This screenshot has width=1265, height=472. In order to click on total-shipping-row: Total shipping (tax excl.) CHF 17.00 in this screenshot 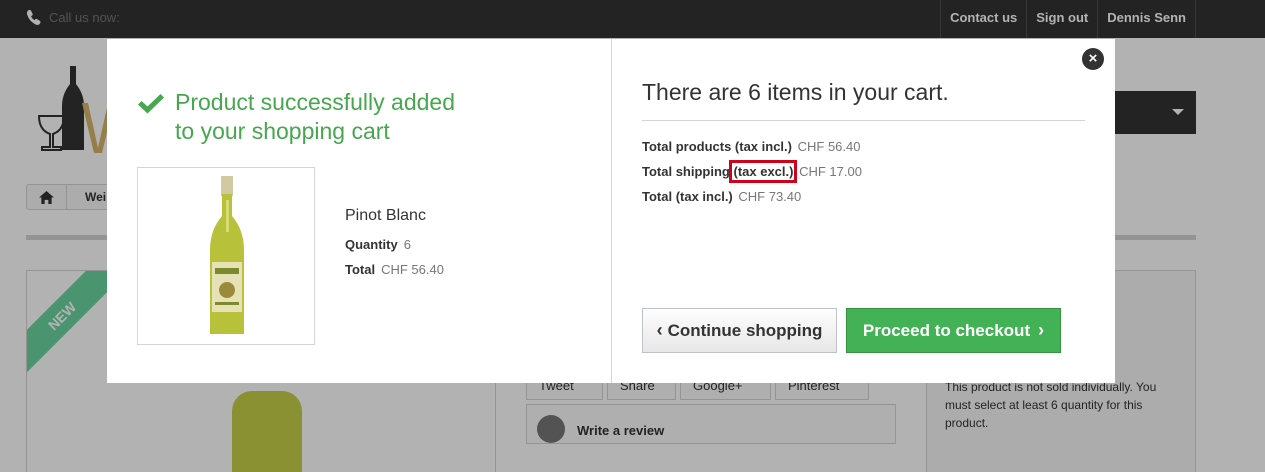, I will do `click(752, 171)`.